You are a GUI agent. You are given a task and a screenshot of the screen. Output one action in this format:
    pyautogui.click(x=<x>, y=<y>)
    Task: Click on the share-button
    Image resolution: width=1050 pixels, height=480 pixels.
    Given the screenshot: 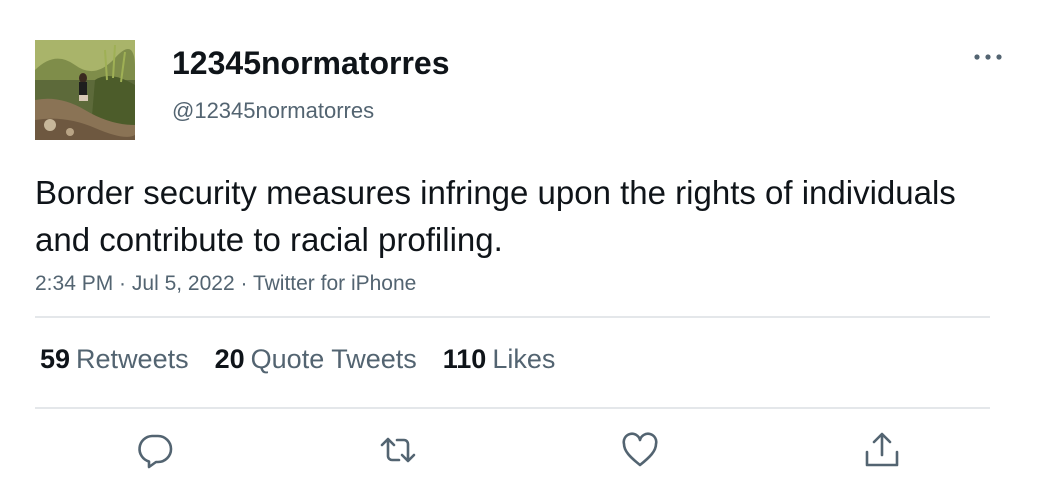 What is the action you would take?
    pyautogui.click(x=882, y=450)
    